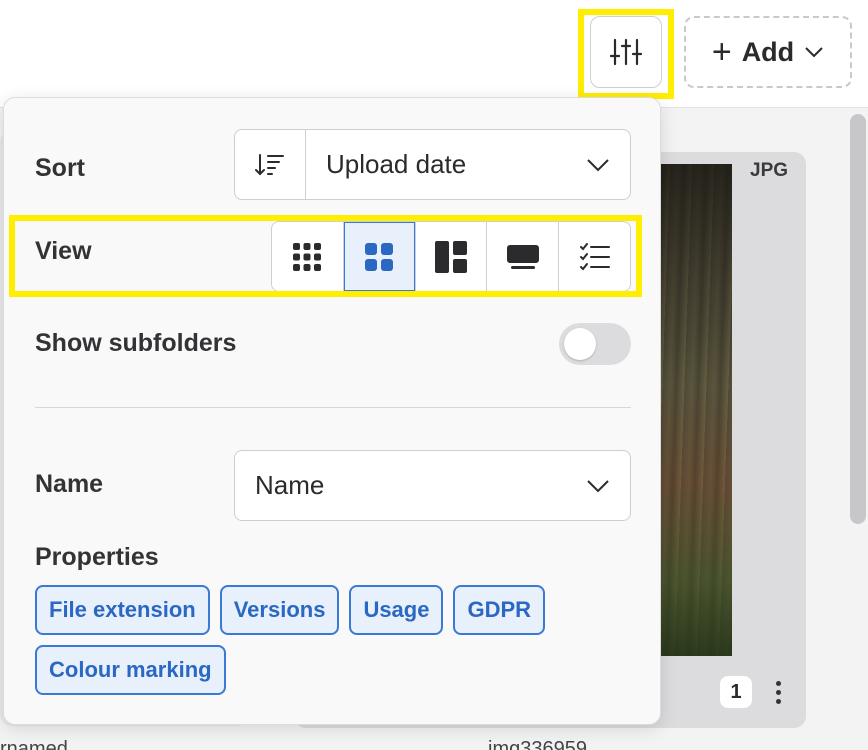 The height and width of the screenshot is (750, 868). I want to click on show-subfolders-toggle, so click(595, 344).